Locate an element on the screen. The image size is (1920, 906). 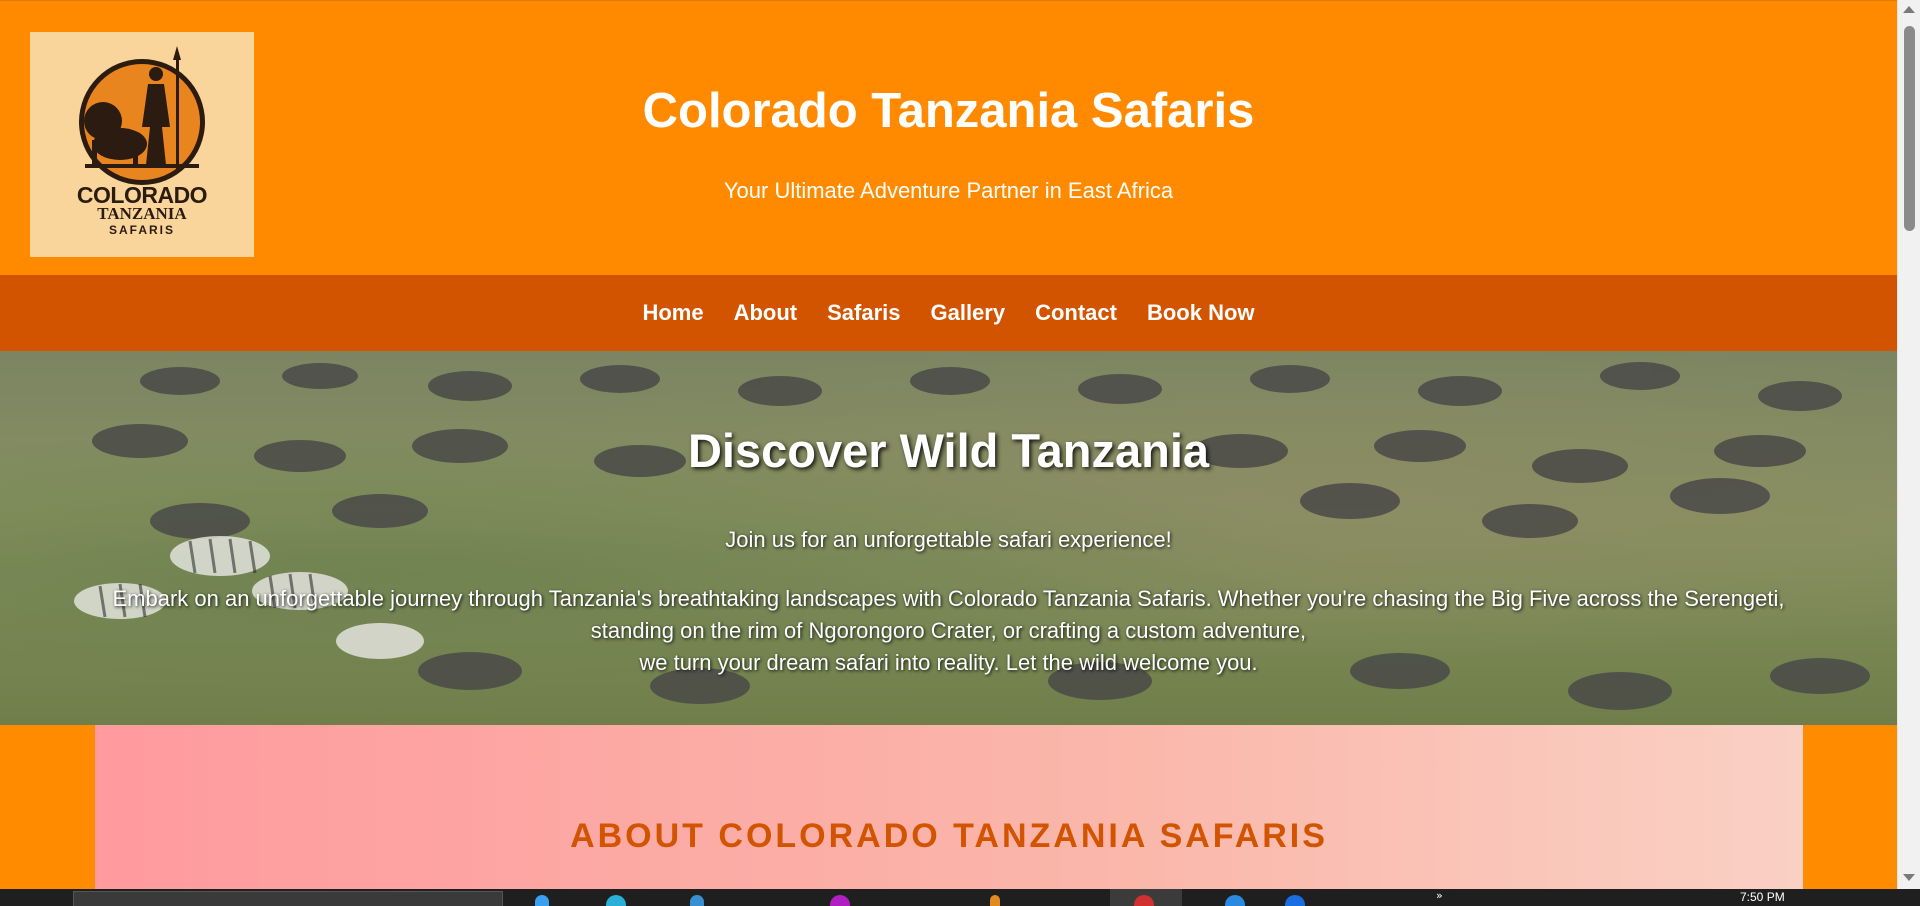
site-title: Colorado Tanzania Safaris is located at coordinates (948, 111).